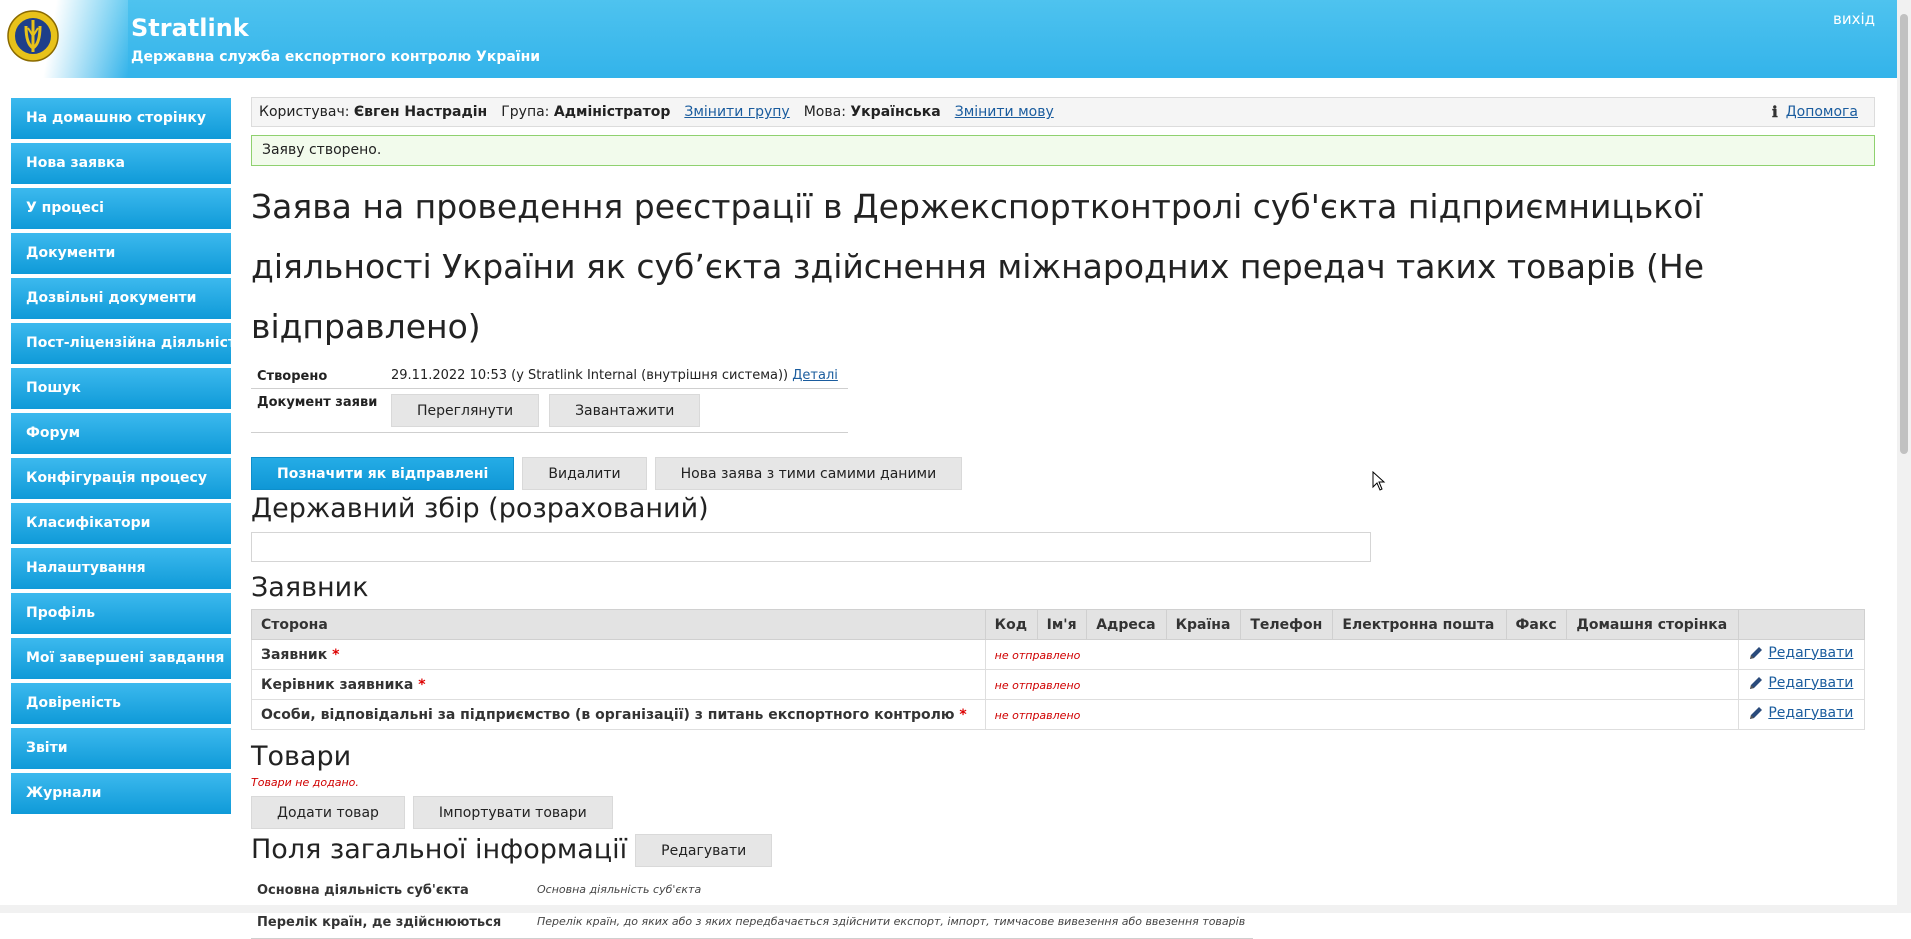 The image size is (1911, 939). I want to click on download-document-button: Завантажити, so click(625, 410).